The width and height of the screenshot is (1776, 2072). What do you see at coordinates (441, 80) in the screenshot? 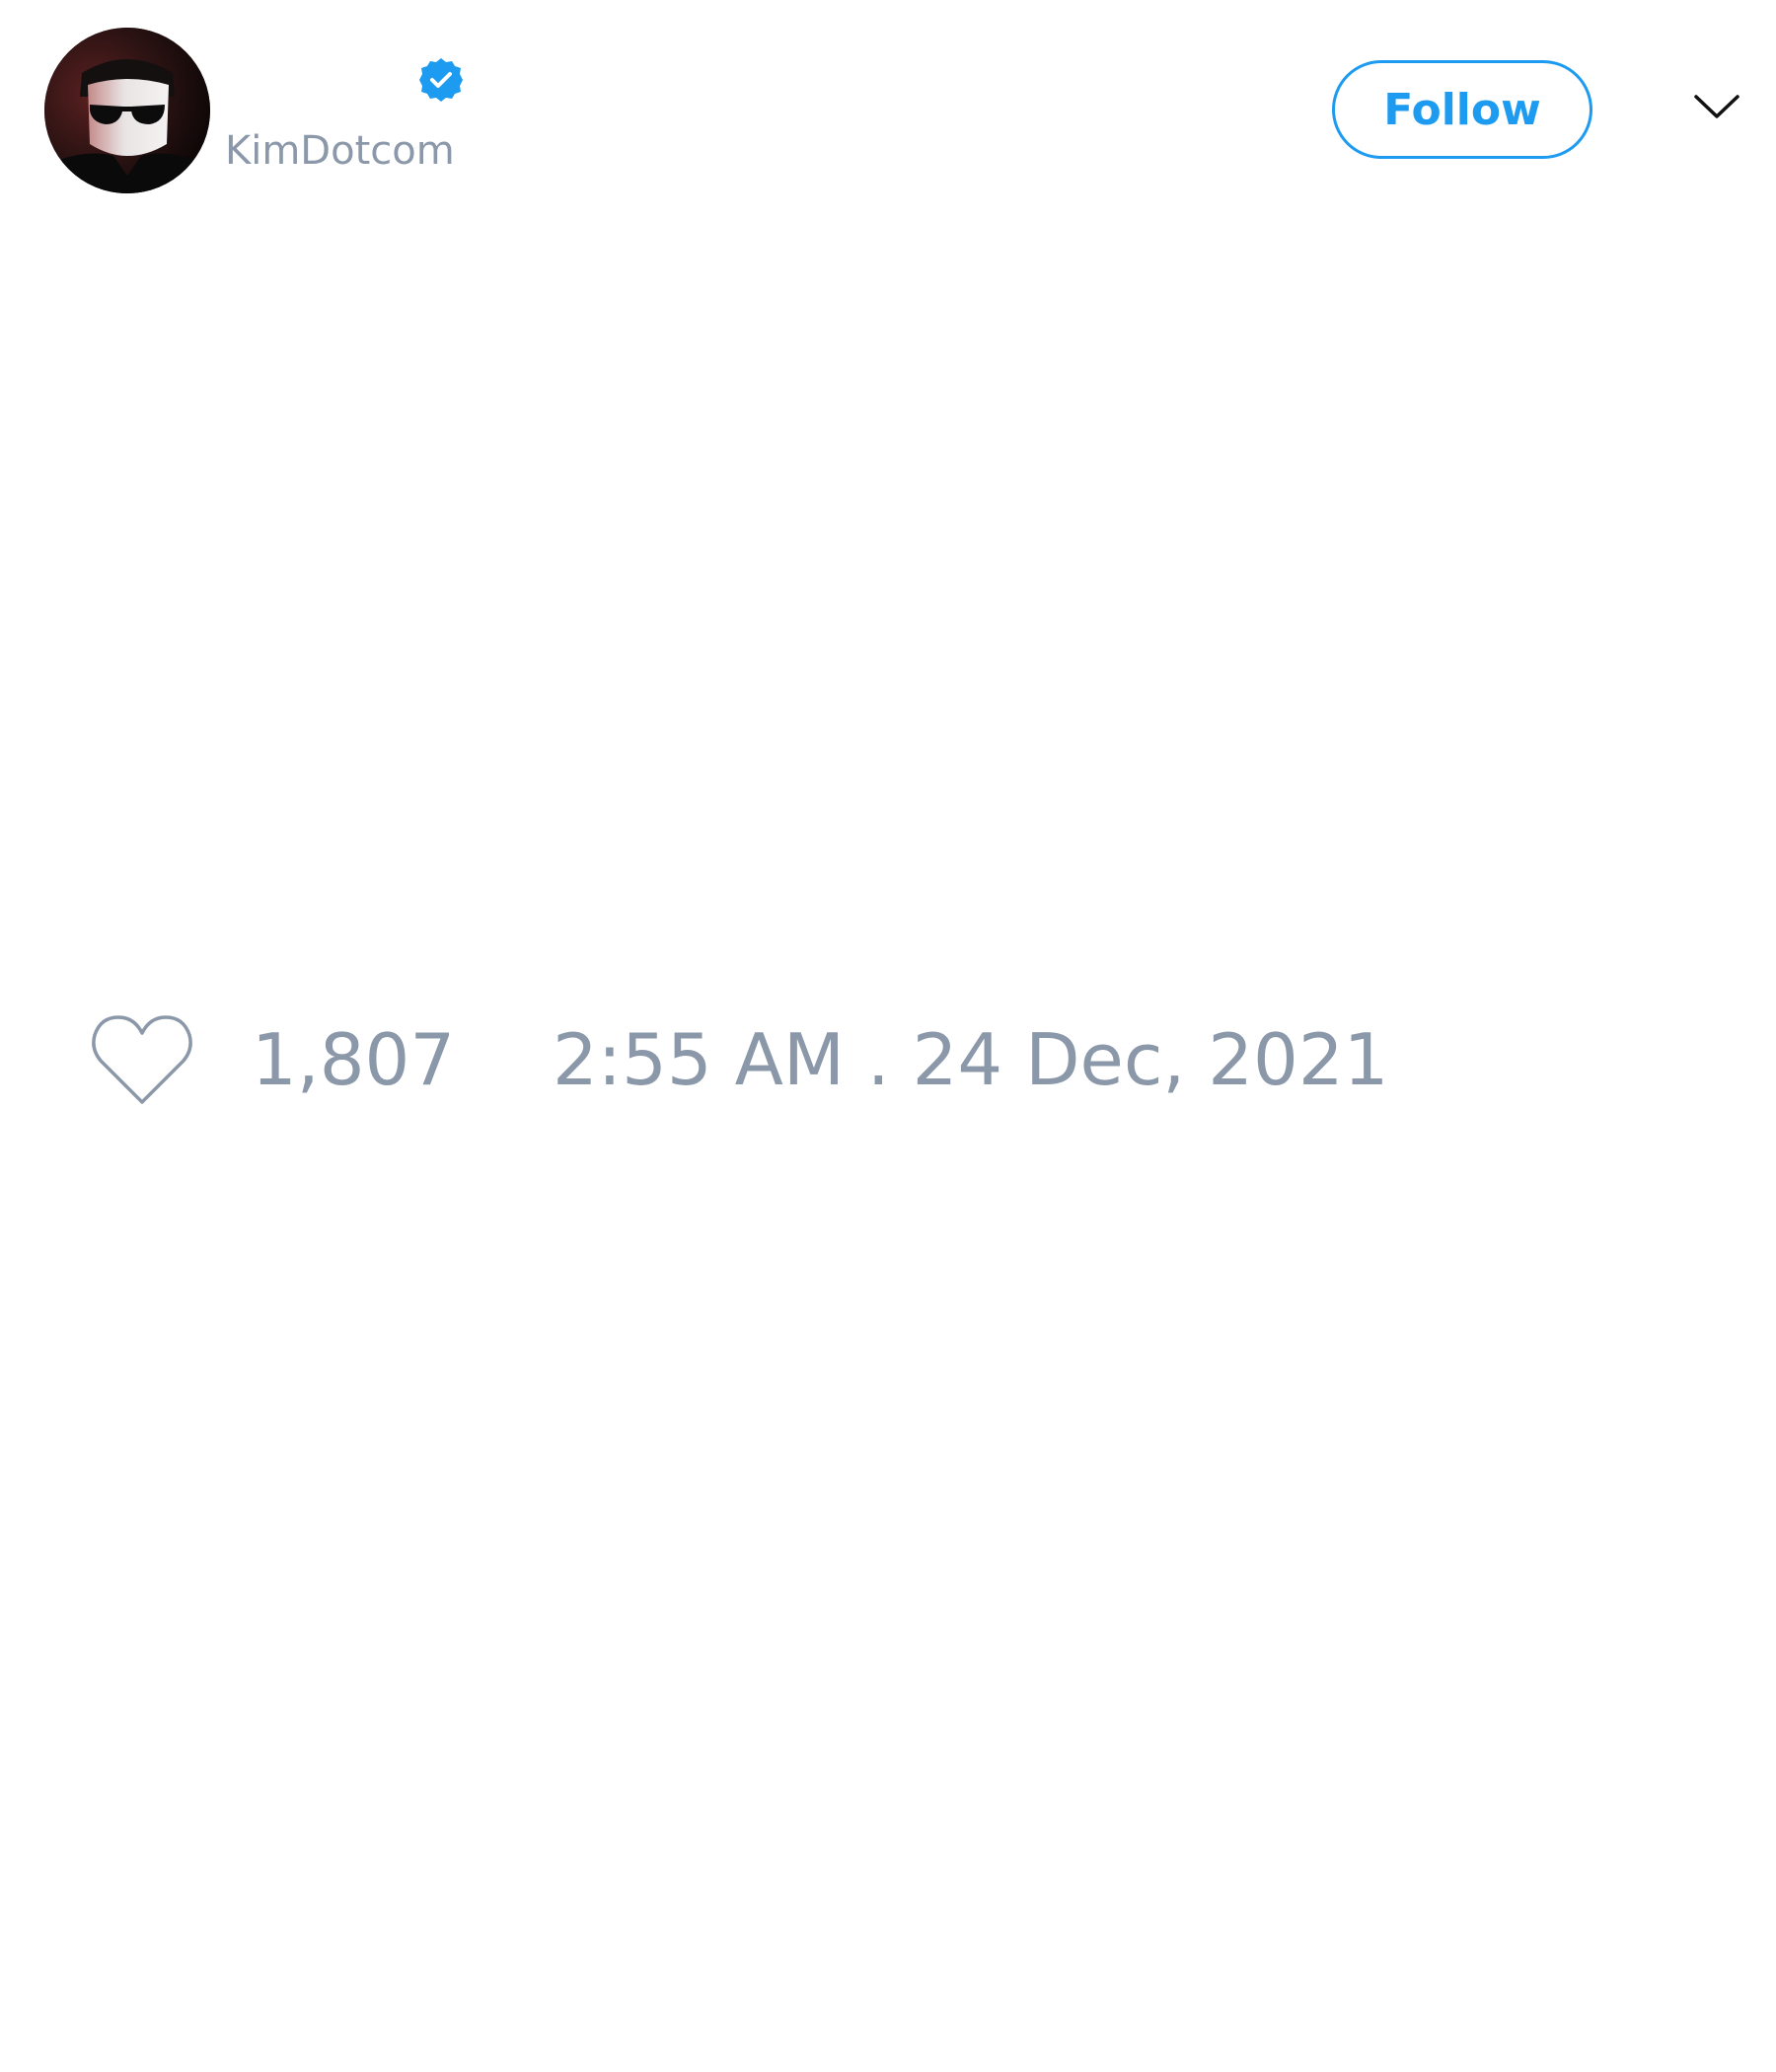
I see `verified-badge-icon` at bounding box center [441, 80].